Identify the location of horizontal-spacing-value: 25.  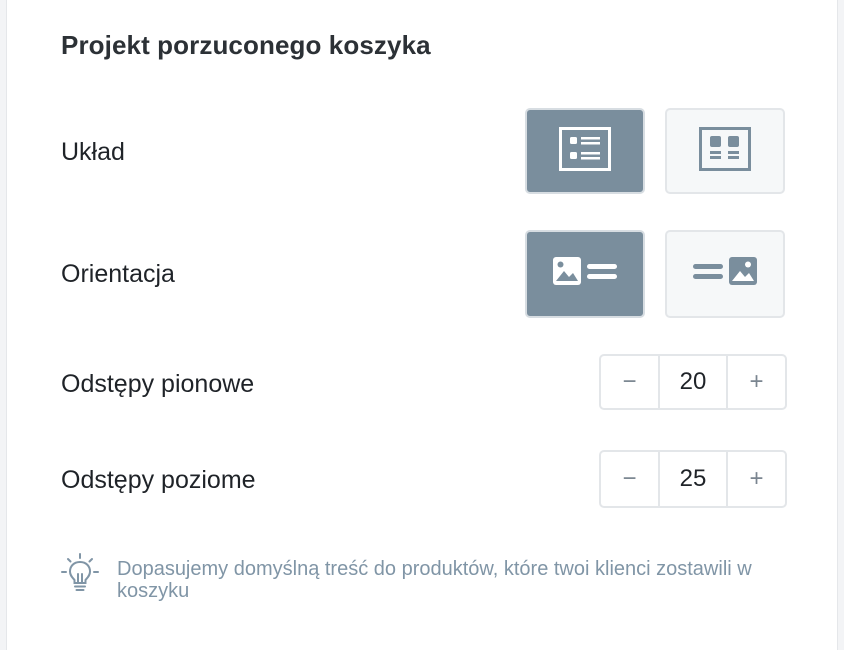
(693, 479).